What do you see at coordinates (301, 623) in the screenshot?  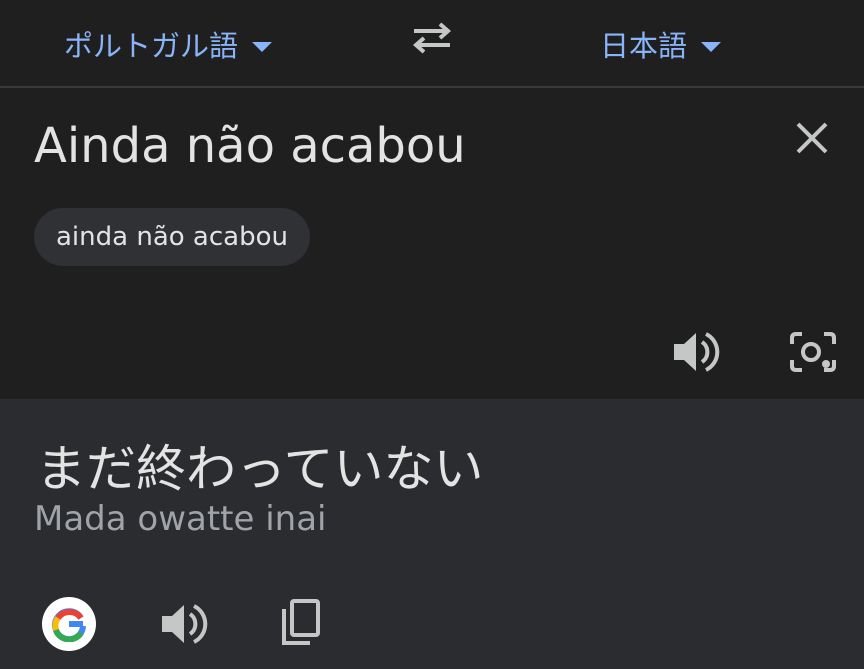 I see `copy-icon` at bounding box center [301, 623].